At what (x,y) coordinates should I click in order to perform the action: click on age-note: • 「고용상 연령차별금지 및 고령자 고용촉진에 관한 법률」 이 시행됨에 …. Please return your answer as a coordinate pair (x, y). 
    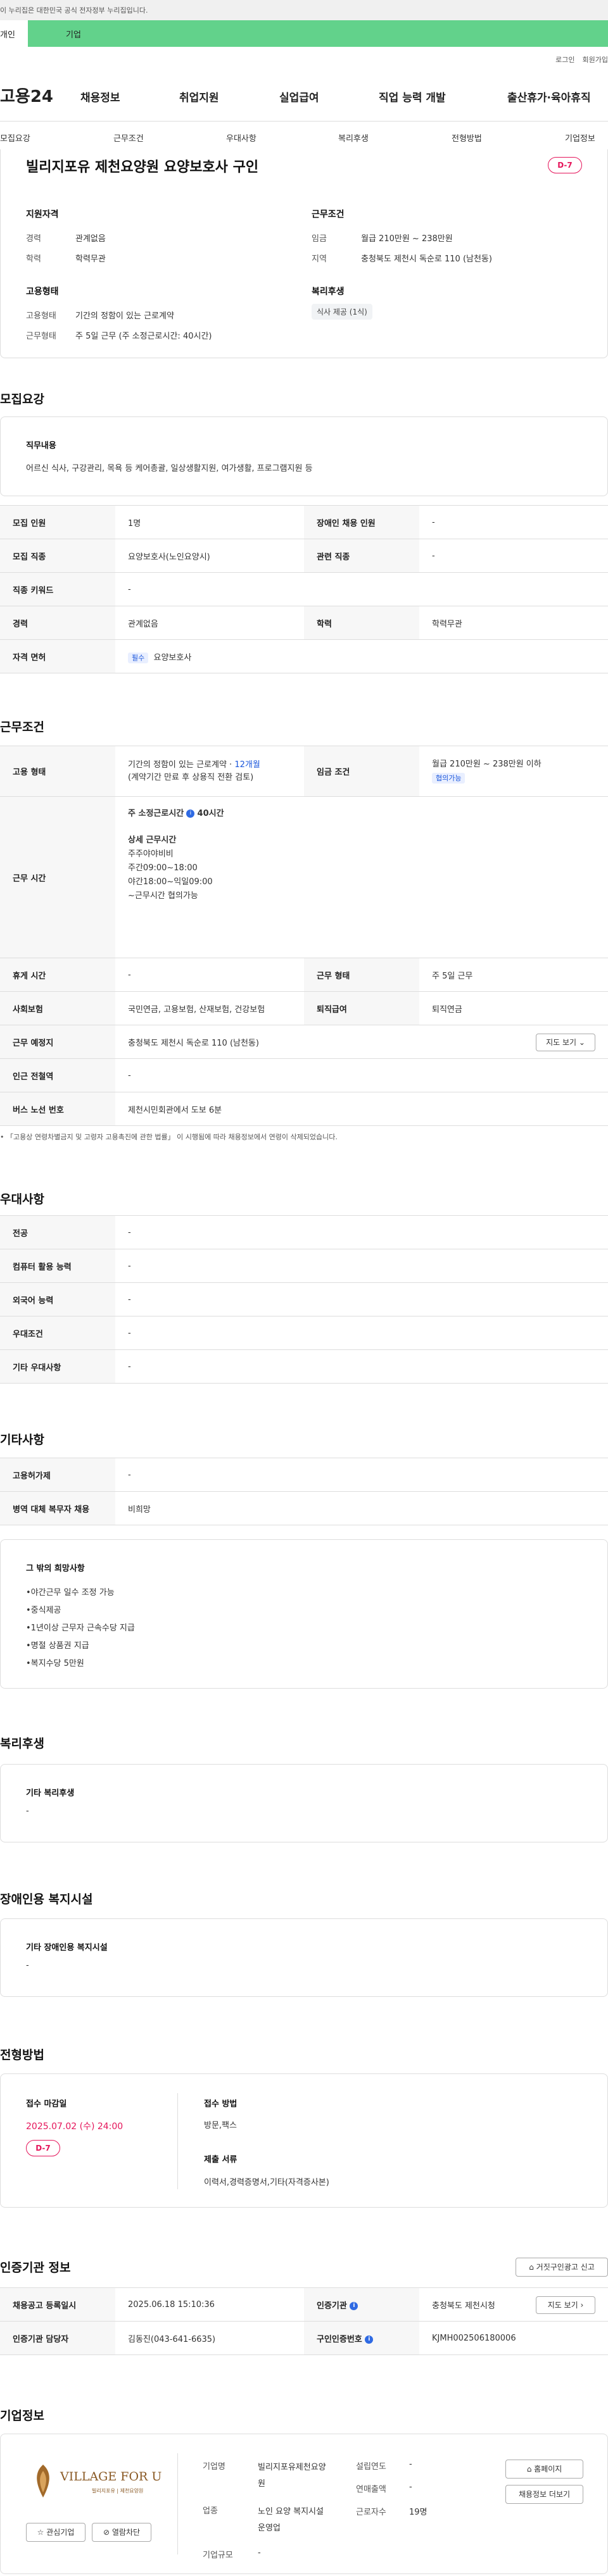
    Looking at the image, I should click on (169, 1137).